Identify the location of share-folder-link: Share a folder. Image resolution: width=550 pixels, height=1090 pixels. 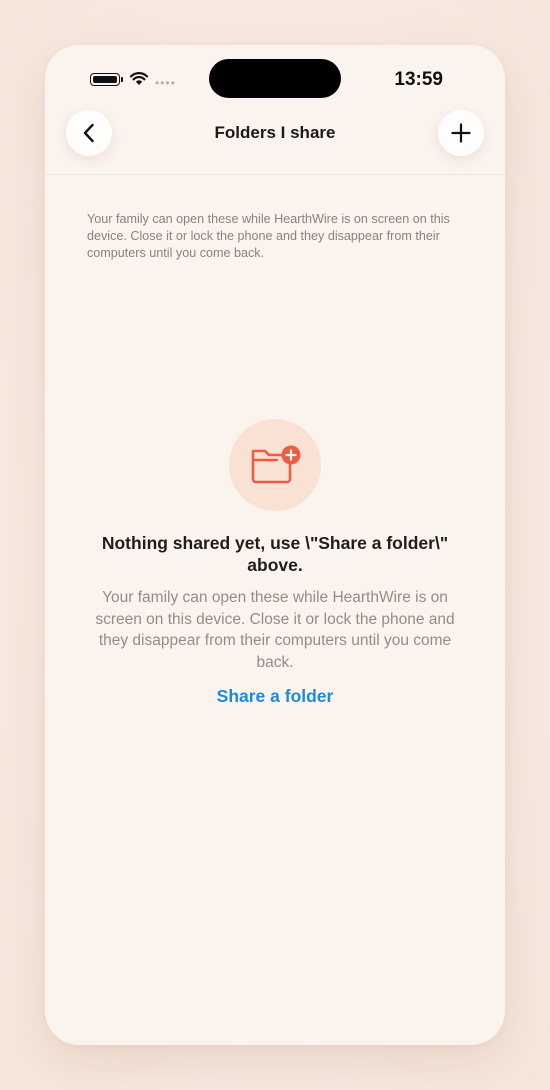
(275, 696).